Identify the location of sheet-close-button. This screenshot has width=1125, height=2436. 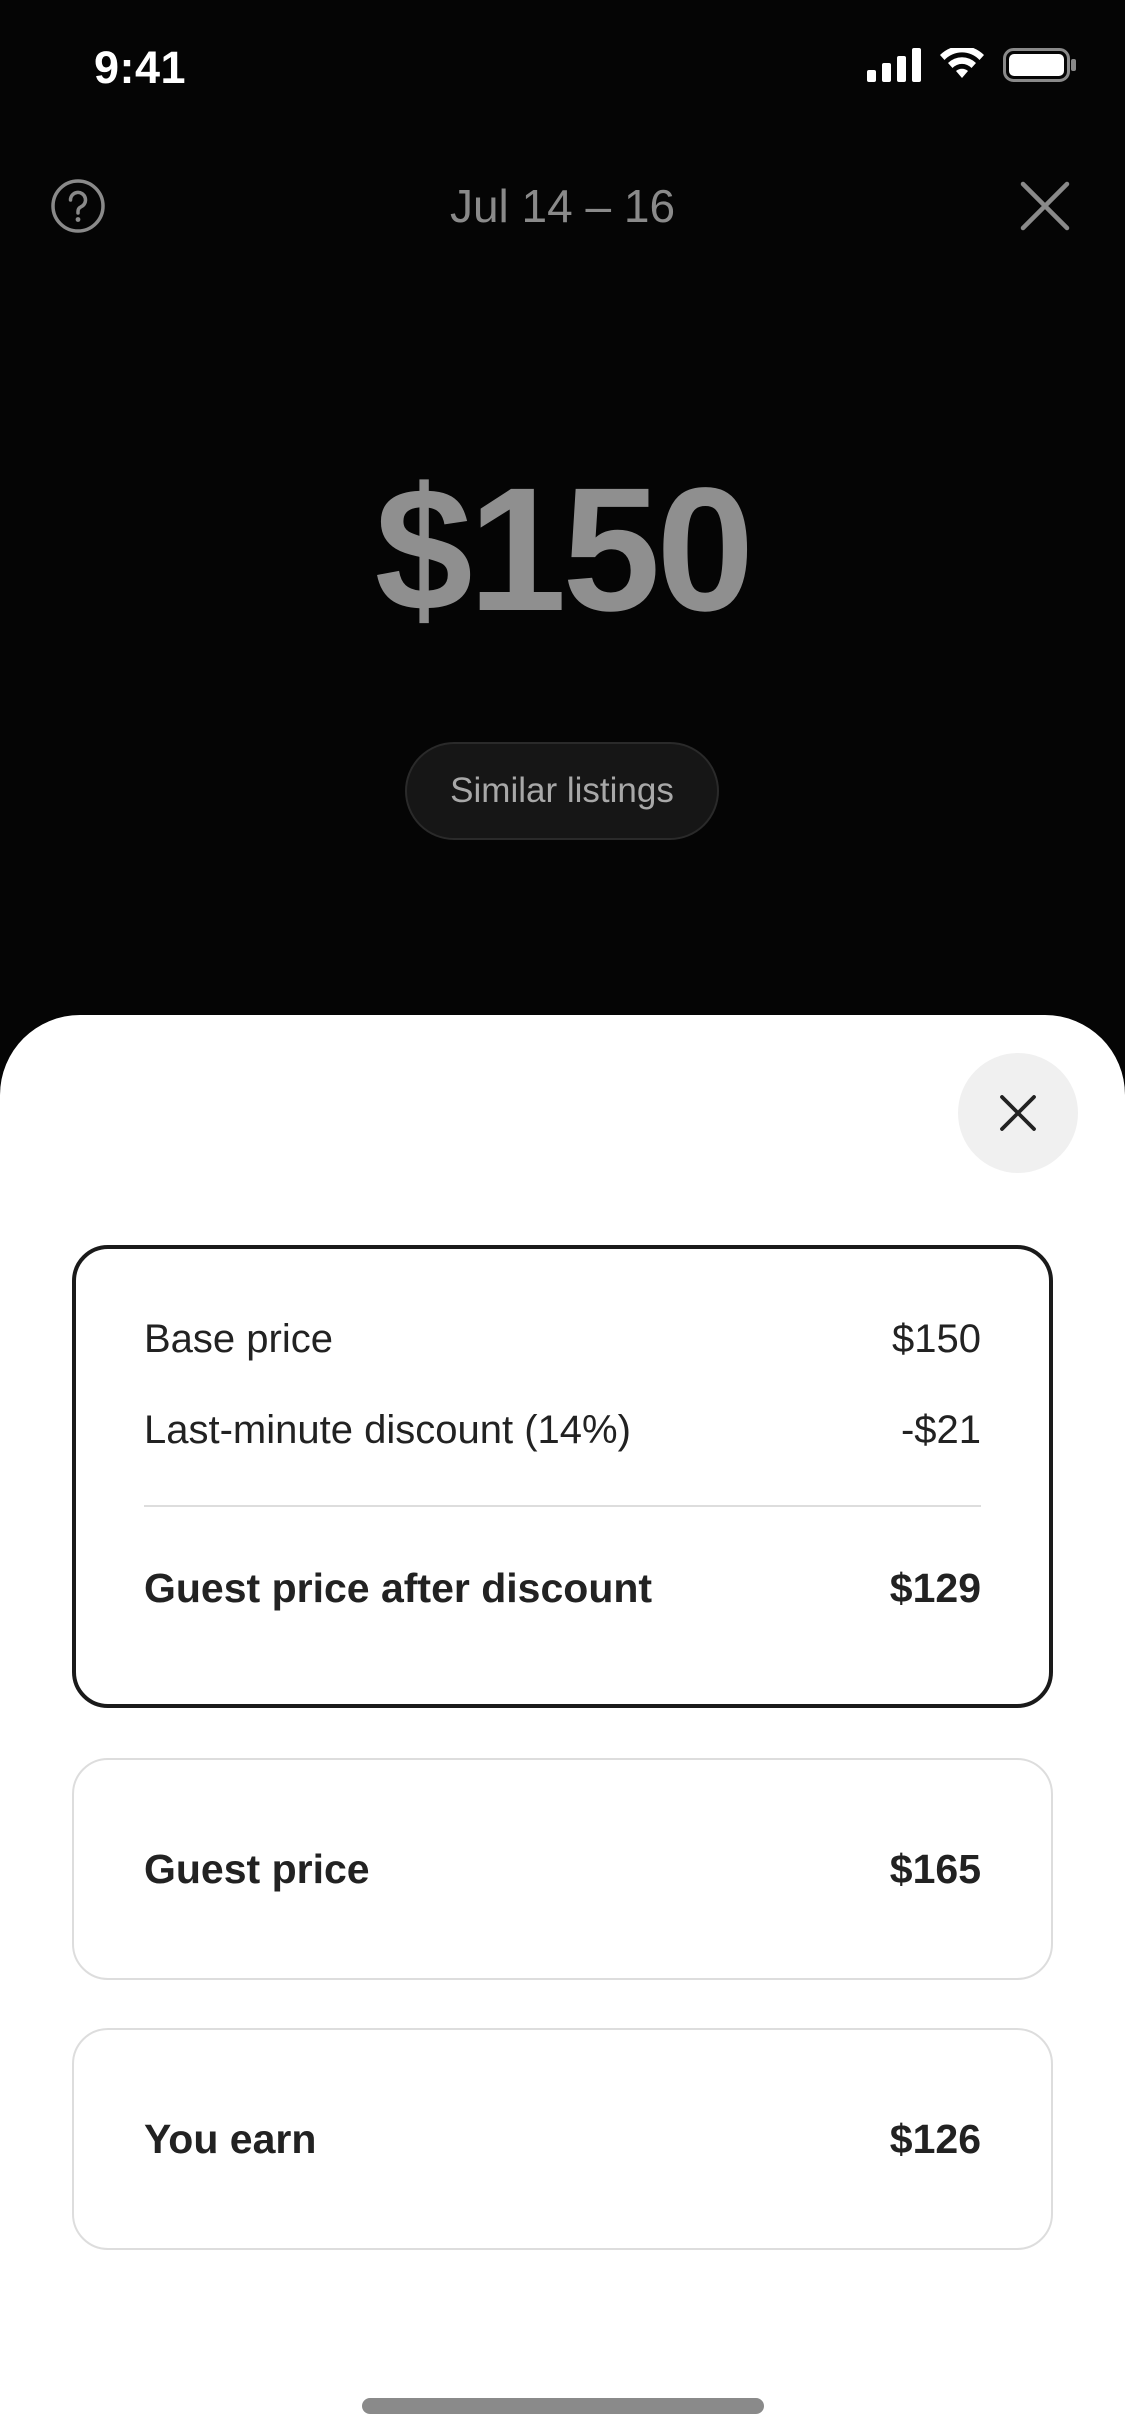
(1018, 1113).